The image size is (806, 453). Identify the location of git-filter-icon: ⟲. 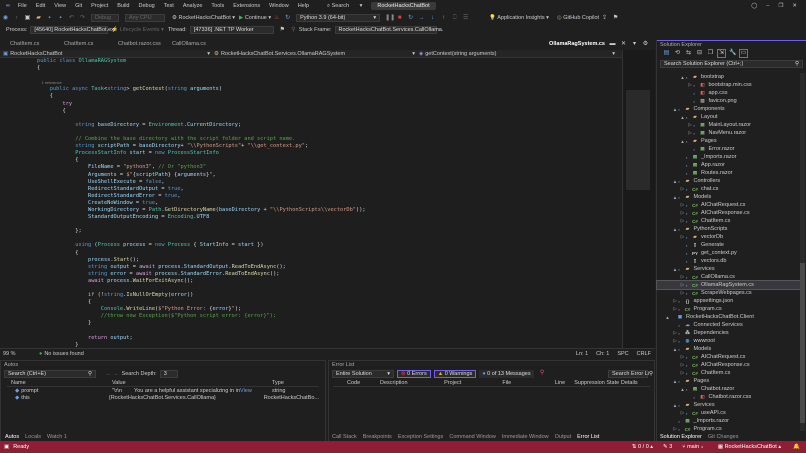
(677, 53).